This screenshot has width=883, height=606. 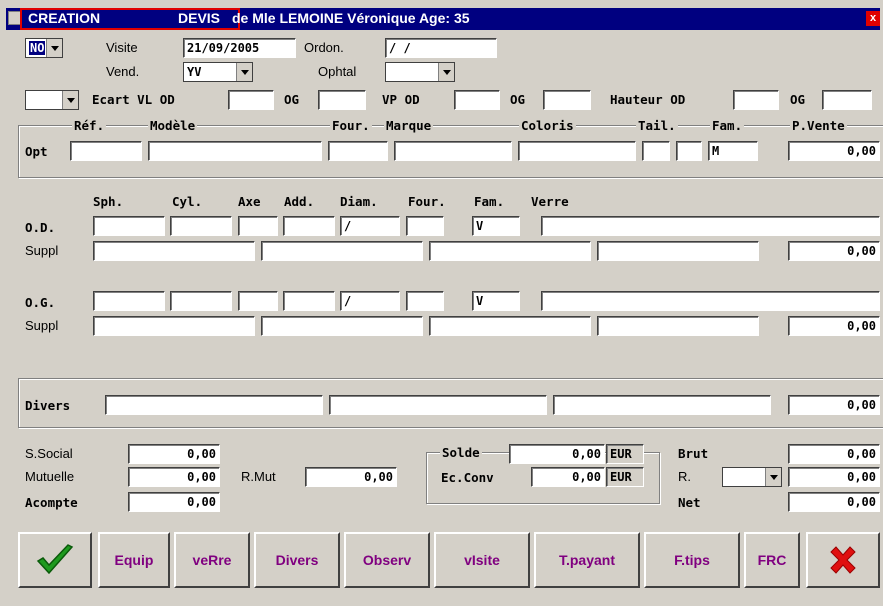 What do you see at coordinates (477, 100) in the screenshot?
I see `vp-od-field` at bounding box center [477, 100].